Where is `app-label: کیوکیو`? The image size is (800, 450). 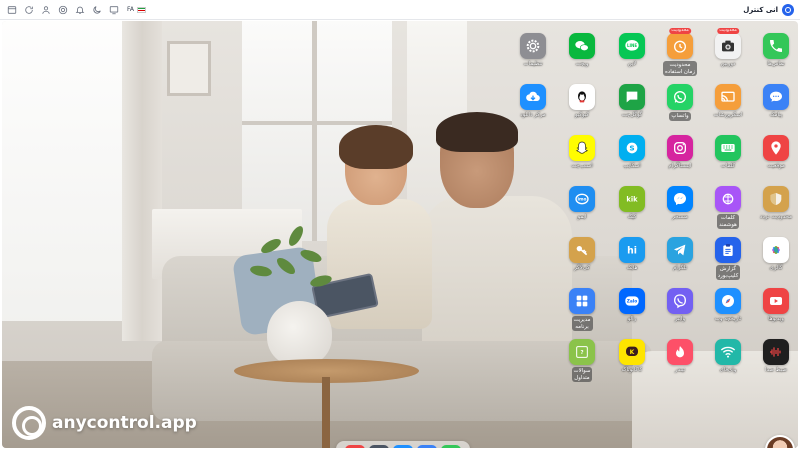 app-label: کیوکیو is located at coordinates (582, 115).